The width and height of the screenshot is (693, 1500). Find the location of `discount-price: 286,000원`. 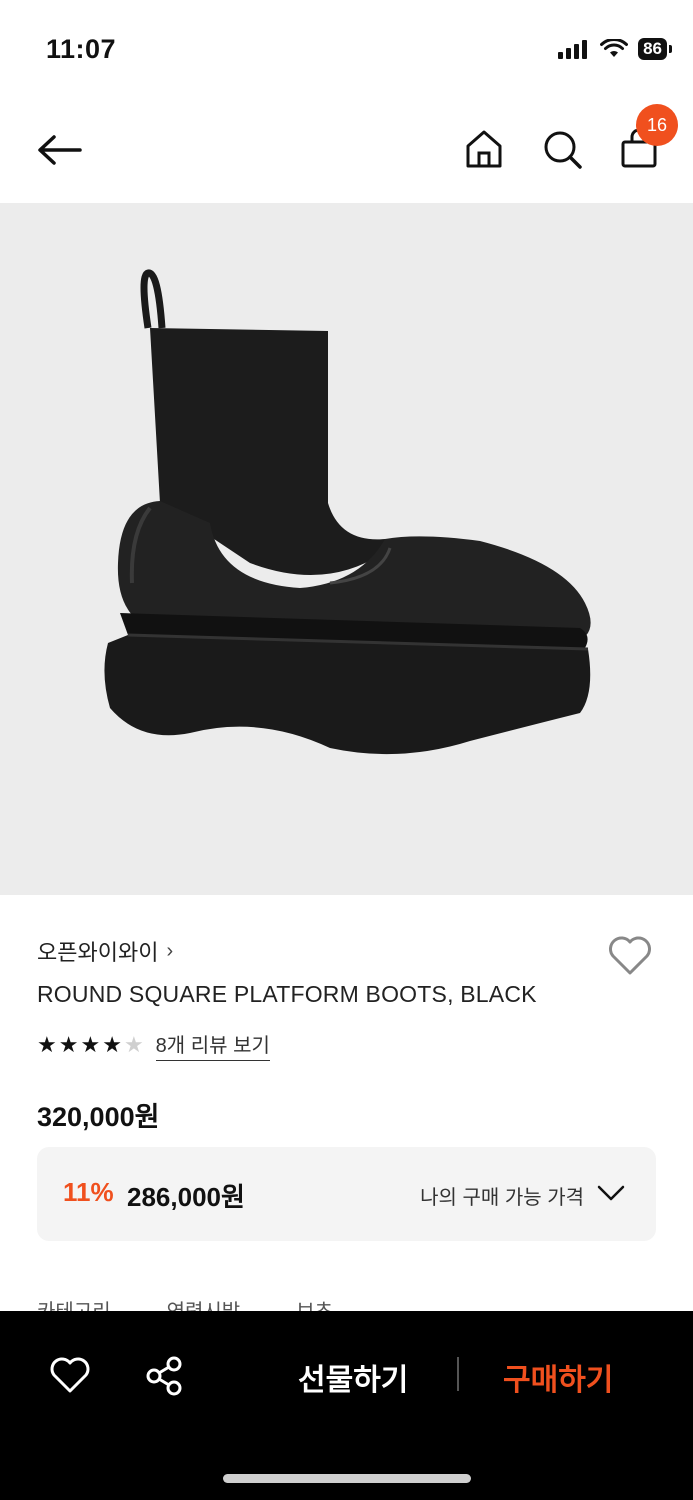

discount-price: 286,000원 is located at coordinates (186, 1197).